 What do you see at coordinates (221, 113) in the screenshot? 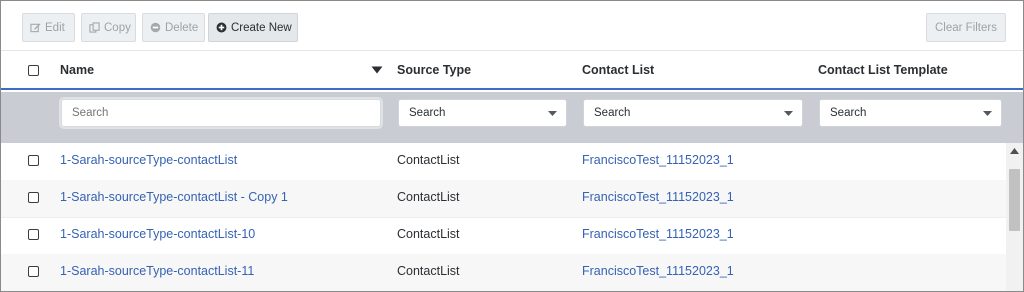
I see `name-search-input` at bounding box center [221, 113].